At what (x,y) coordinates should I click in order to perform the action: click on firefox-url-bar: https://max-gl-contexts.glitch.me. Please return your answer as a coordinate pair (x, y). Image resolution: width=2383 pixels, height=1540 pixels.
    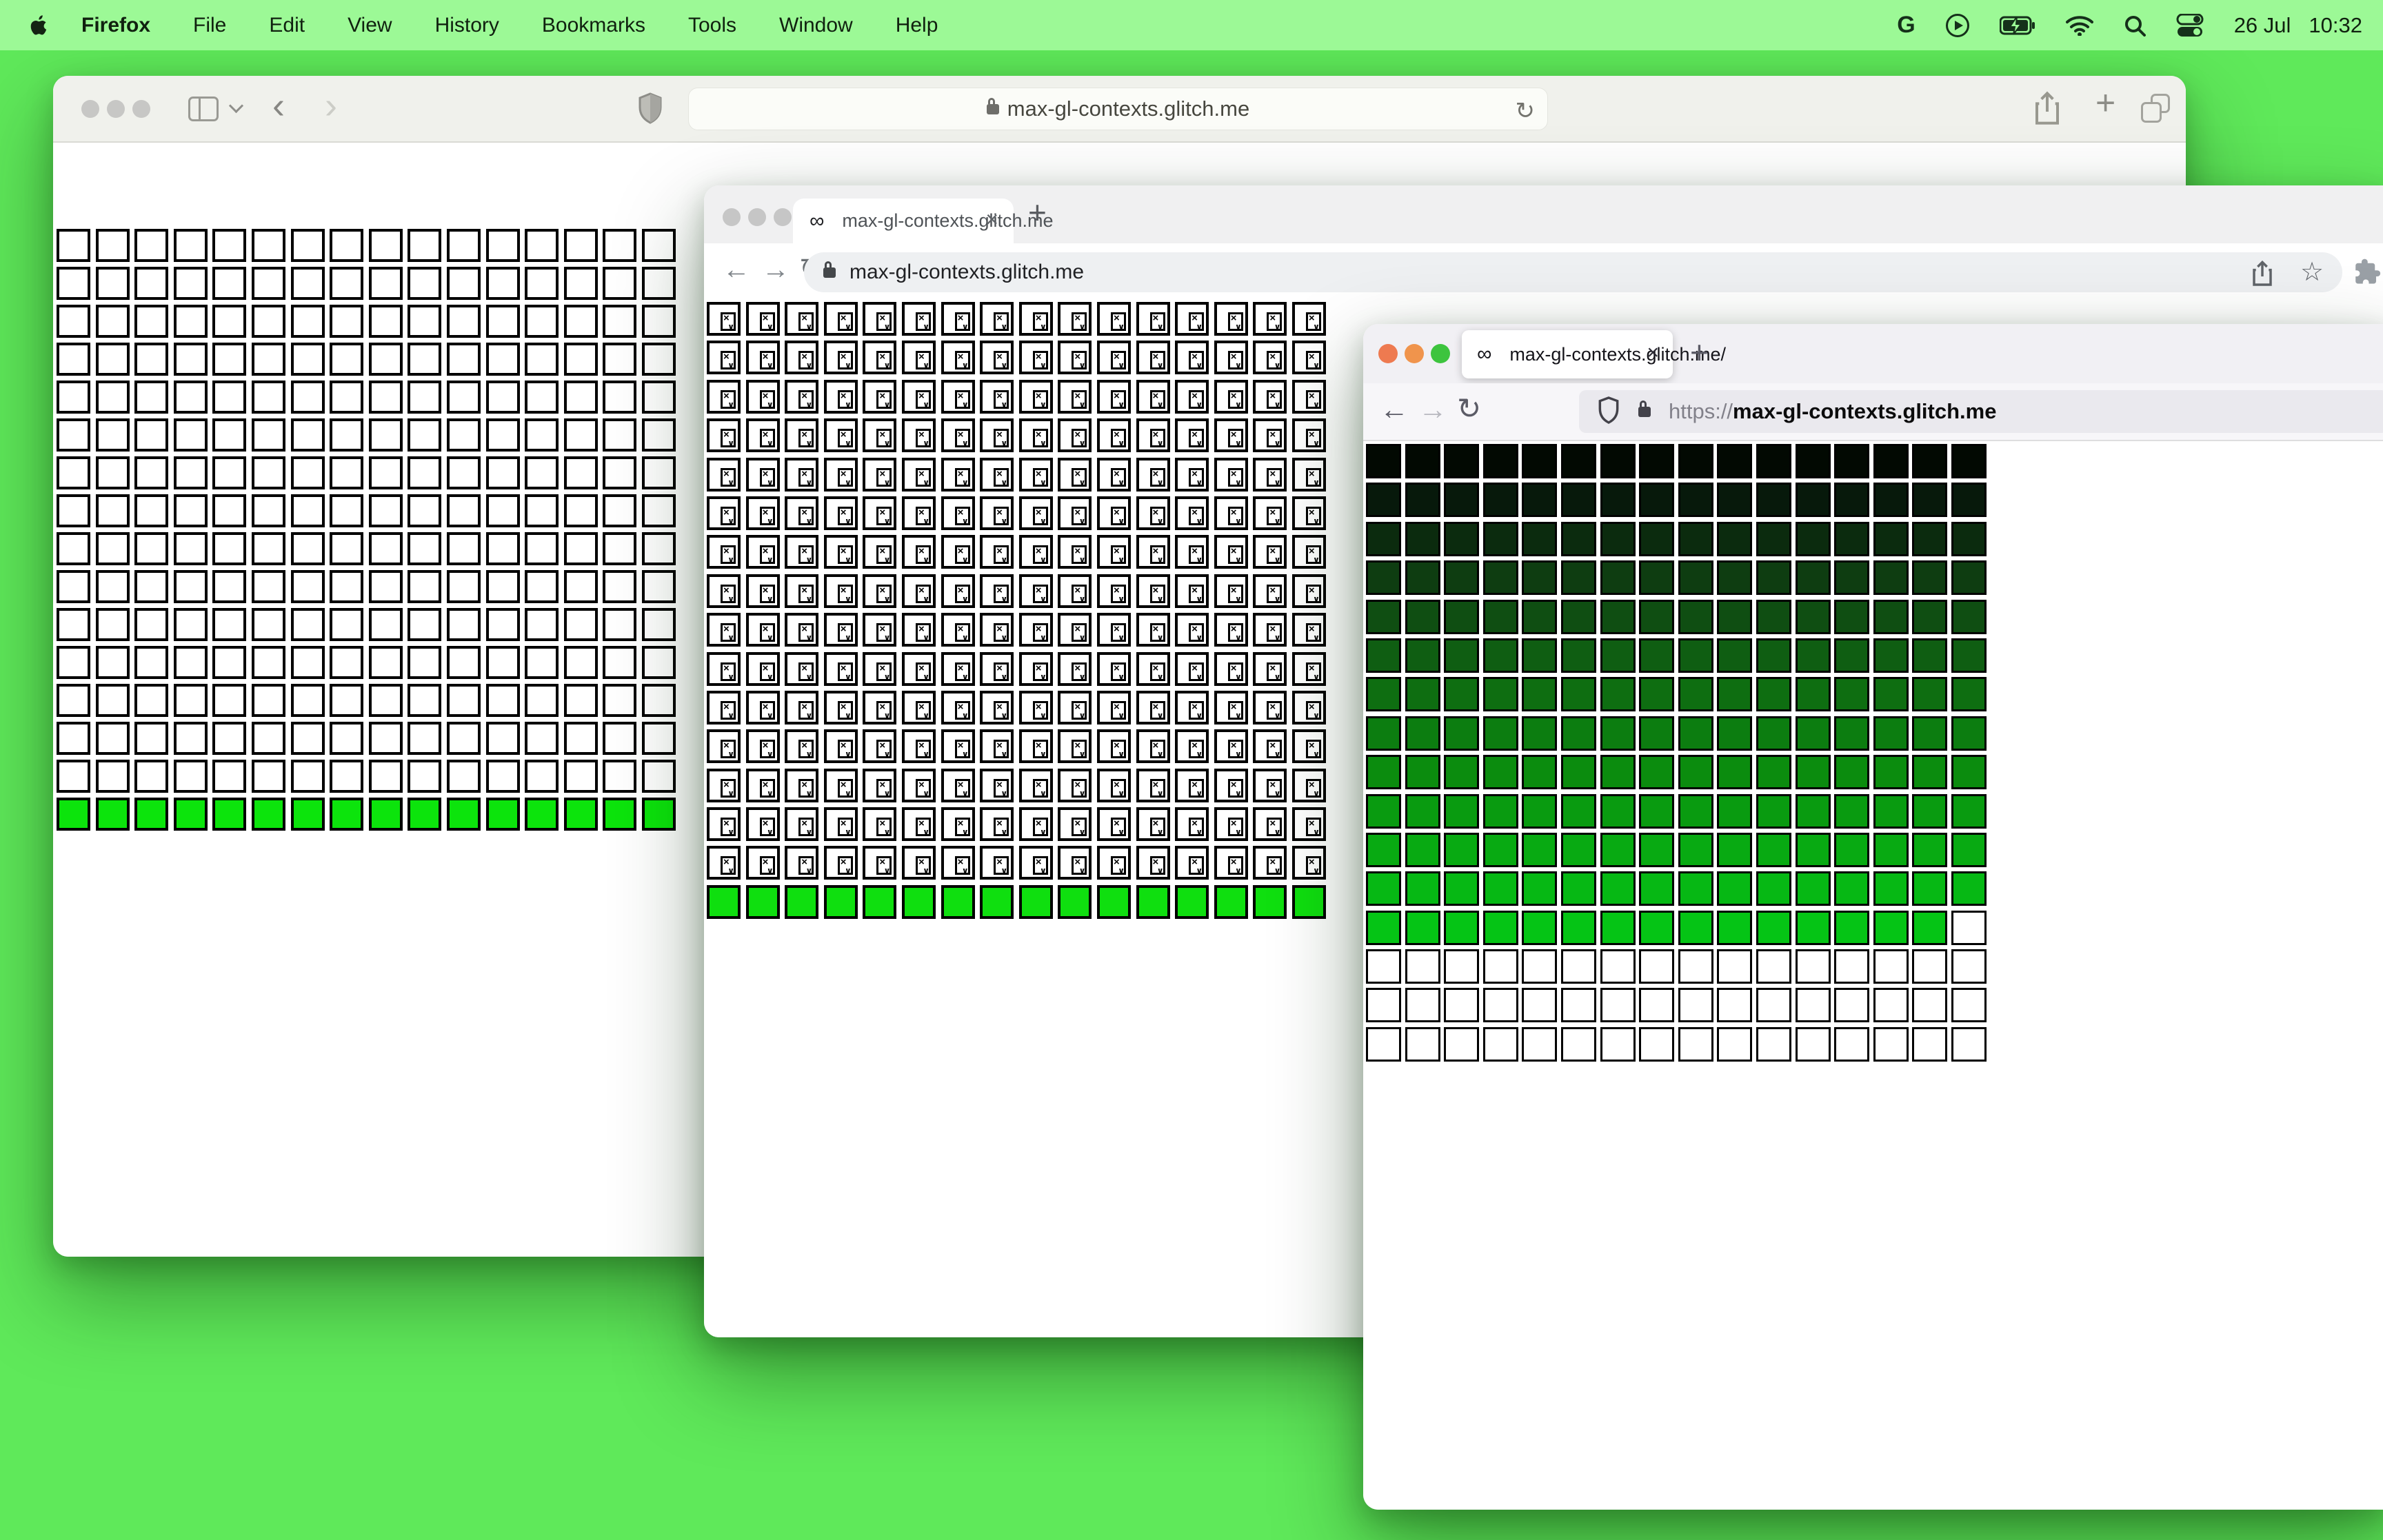
    Looking at the image, I should click on (1981, 412).